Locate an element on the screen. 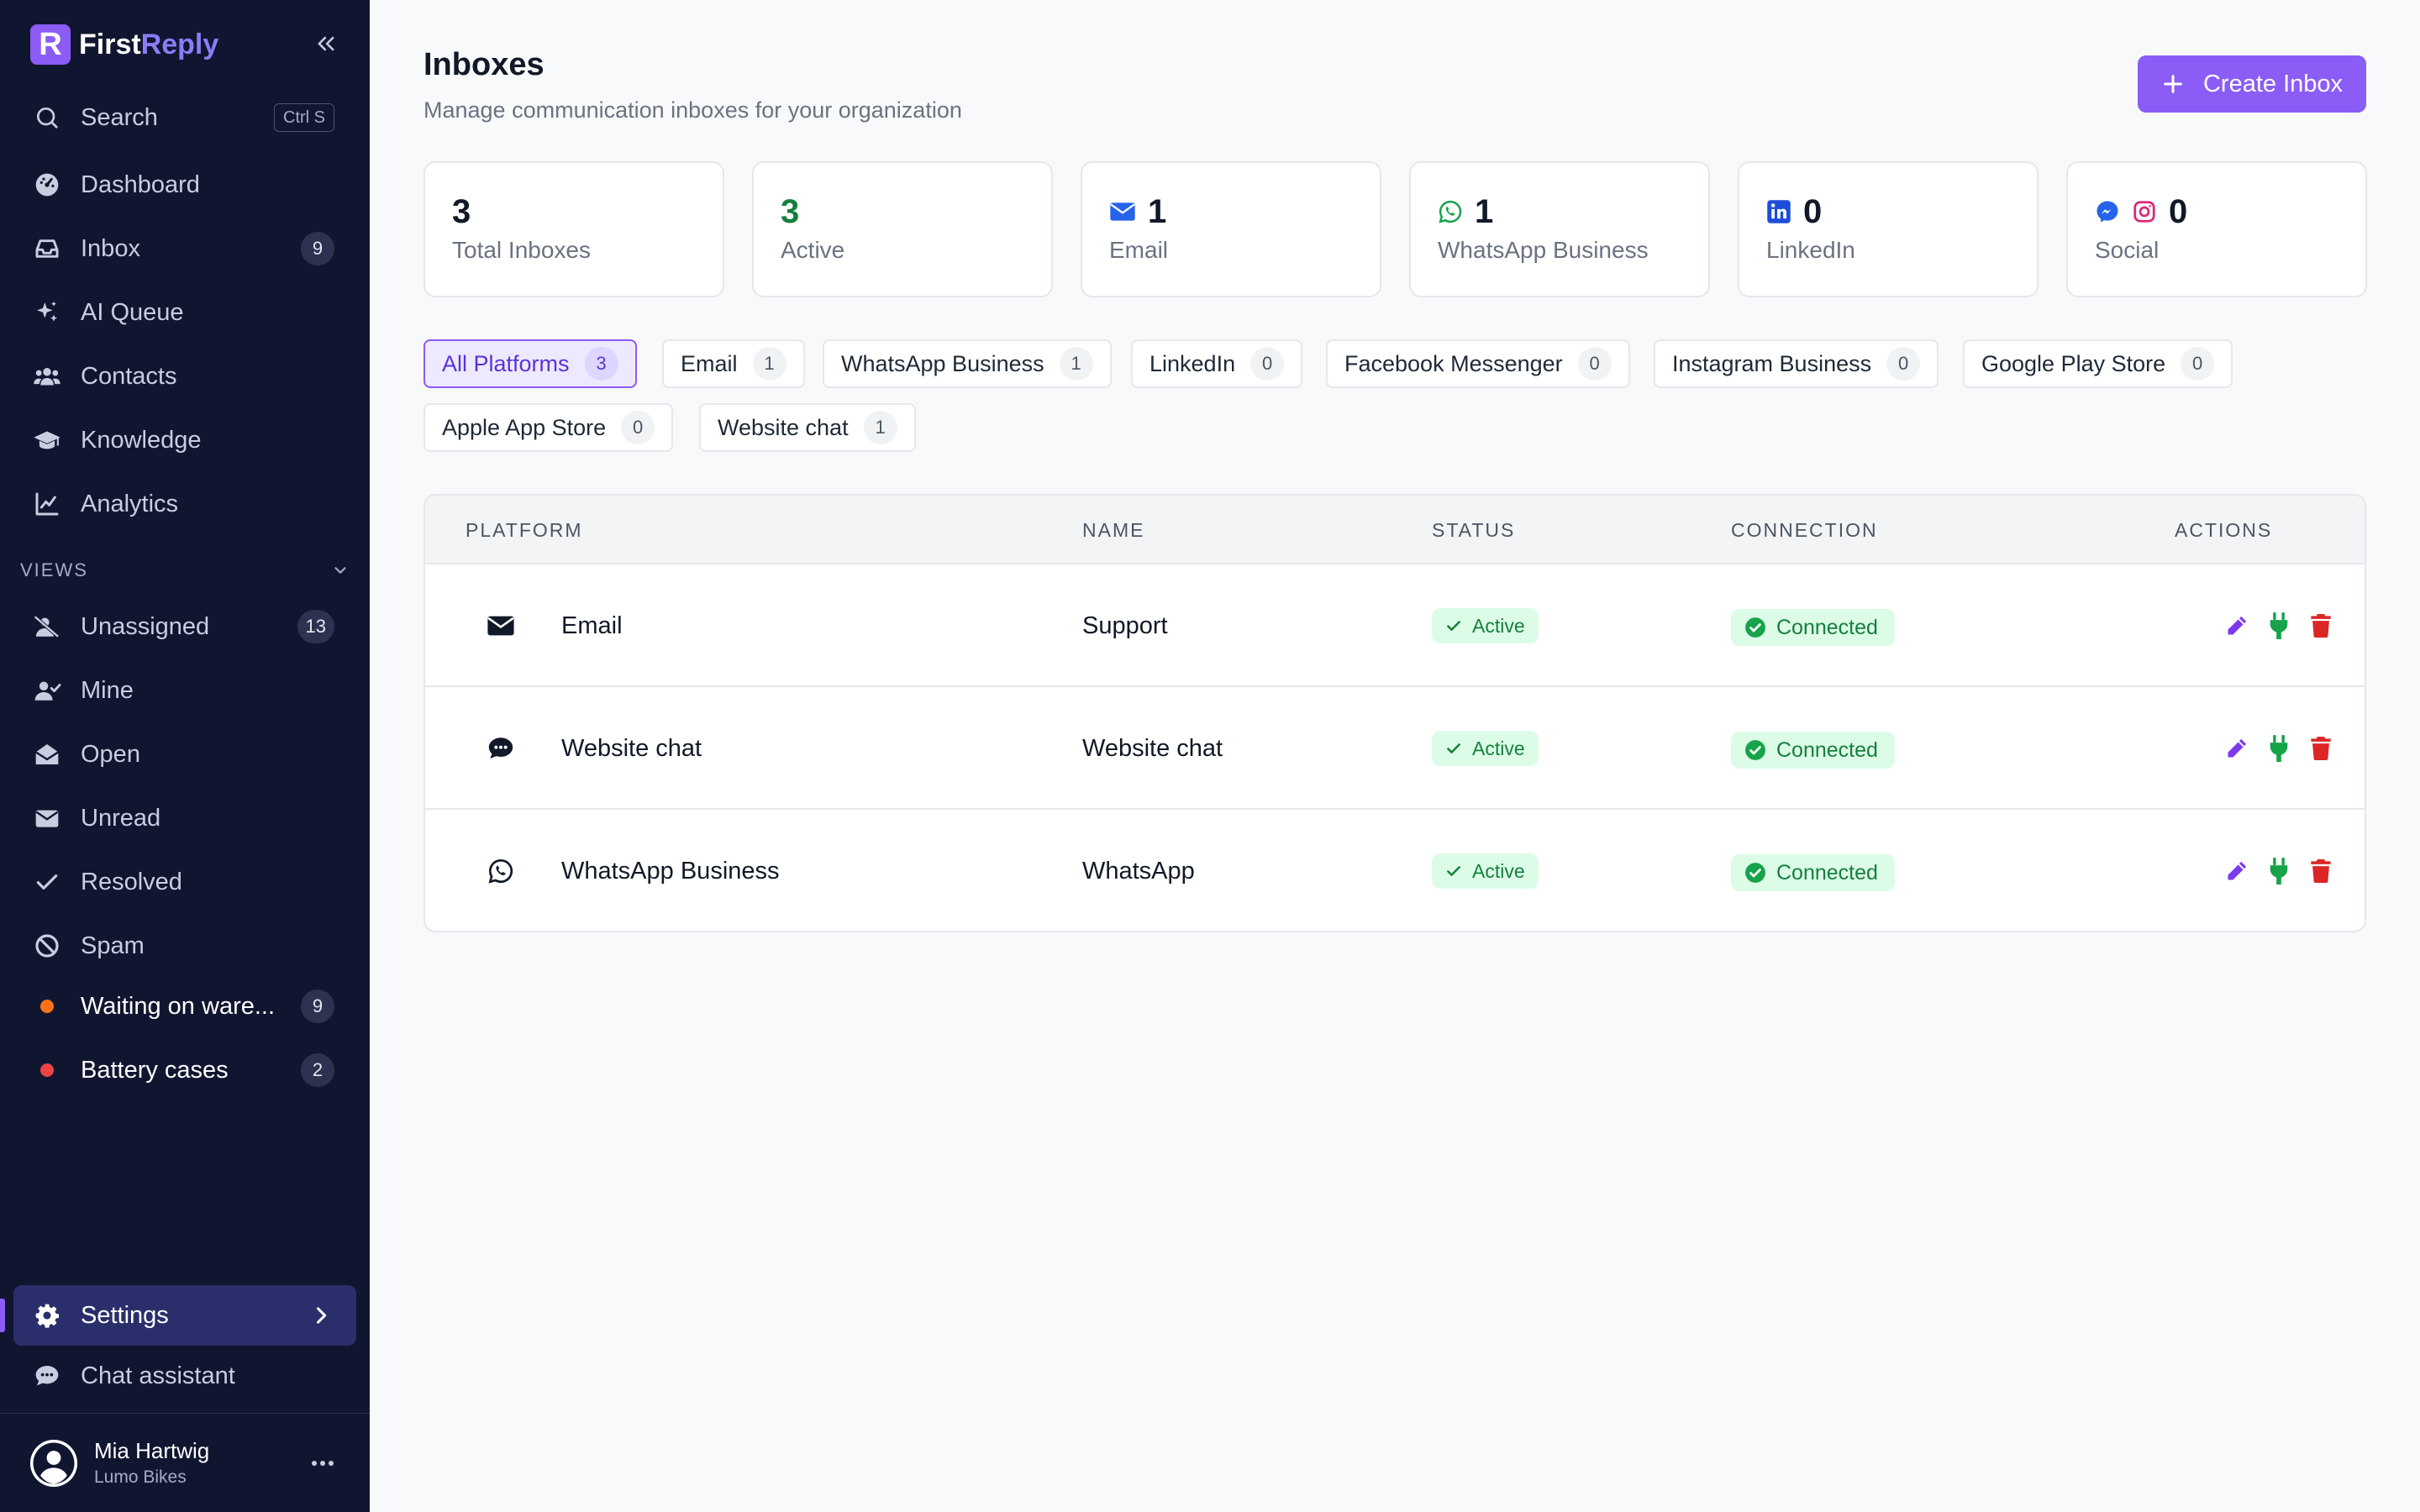  row-name: Support is located at coordinates (1125, 625).